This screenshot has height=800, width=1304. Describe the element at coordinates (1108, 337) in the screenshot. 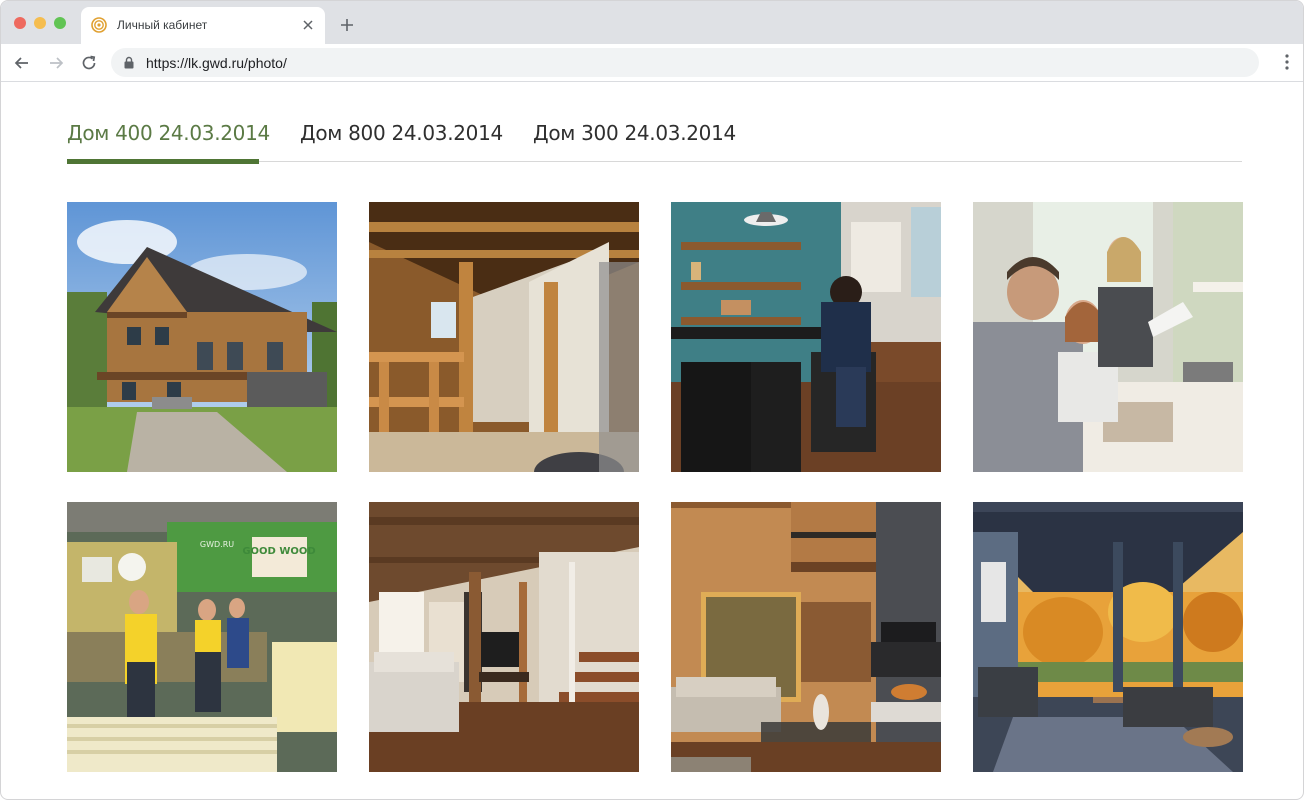

I see `photo-team-meeting` at that location.